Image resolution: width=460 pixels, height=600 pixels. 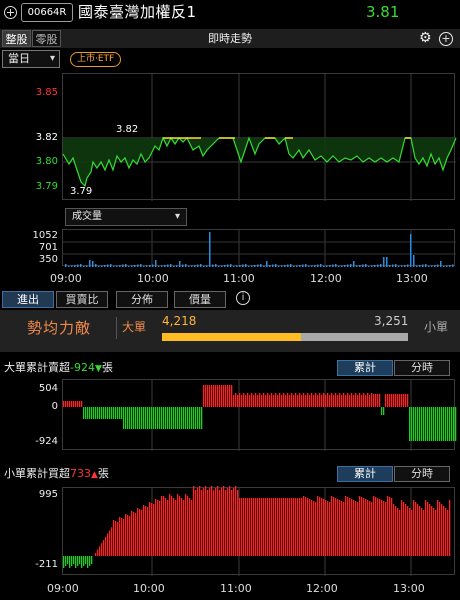 What do you see at coordinates (365, 368) in the screenshot?
I see `big-order-cumulative-button: 累計` at bounding box center [365, 368].